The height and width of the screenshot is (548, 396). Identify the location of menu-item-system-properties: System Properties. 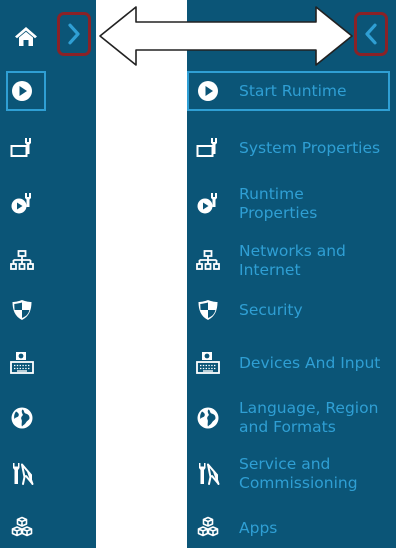
(287, 148).